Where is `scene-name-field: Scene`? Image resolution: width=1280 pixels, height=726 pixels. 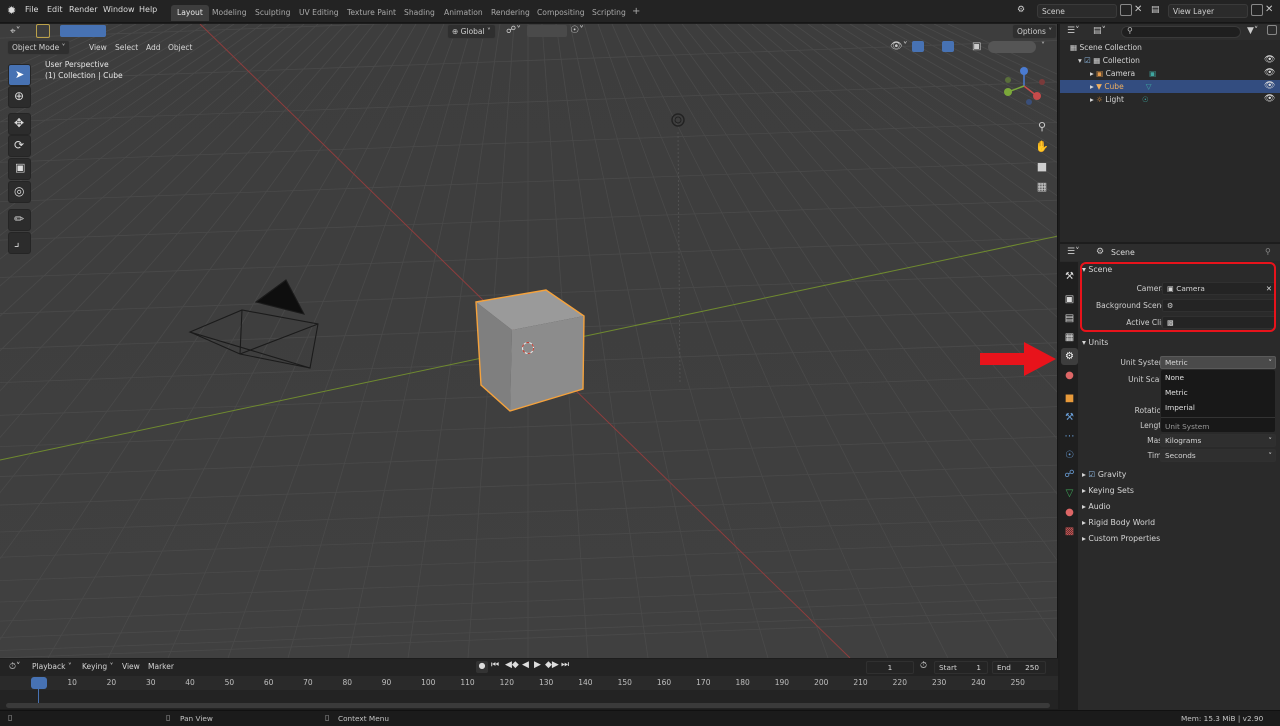 scene-name-field: Scene is located at coordinates (1077, 11).